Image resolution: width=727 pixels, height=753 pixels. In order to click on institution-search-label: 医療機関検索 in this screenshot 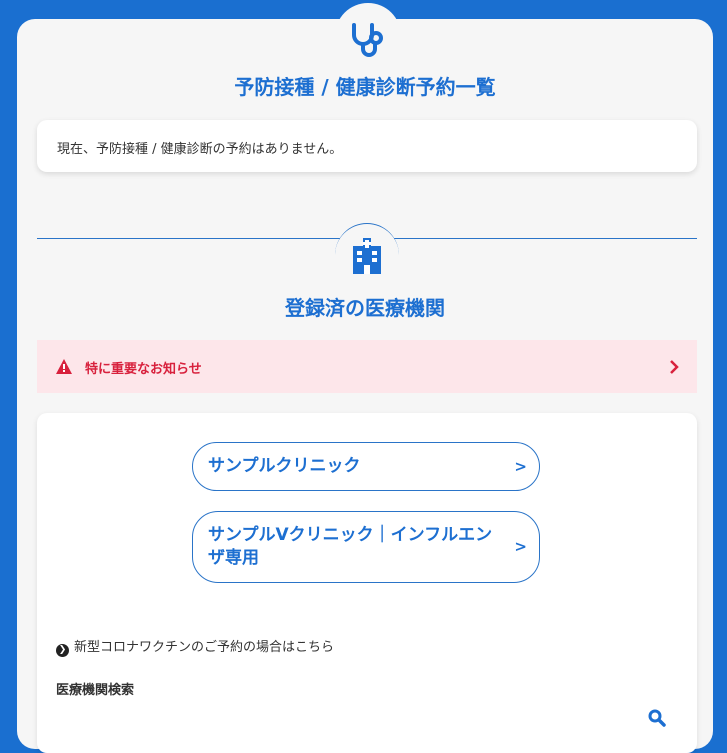, I will do `click(95, 690)`.